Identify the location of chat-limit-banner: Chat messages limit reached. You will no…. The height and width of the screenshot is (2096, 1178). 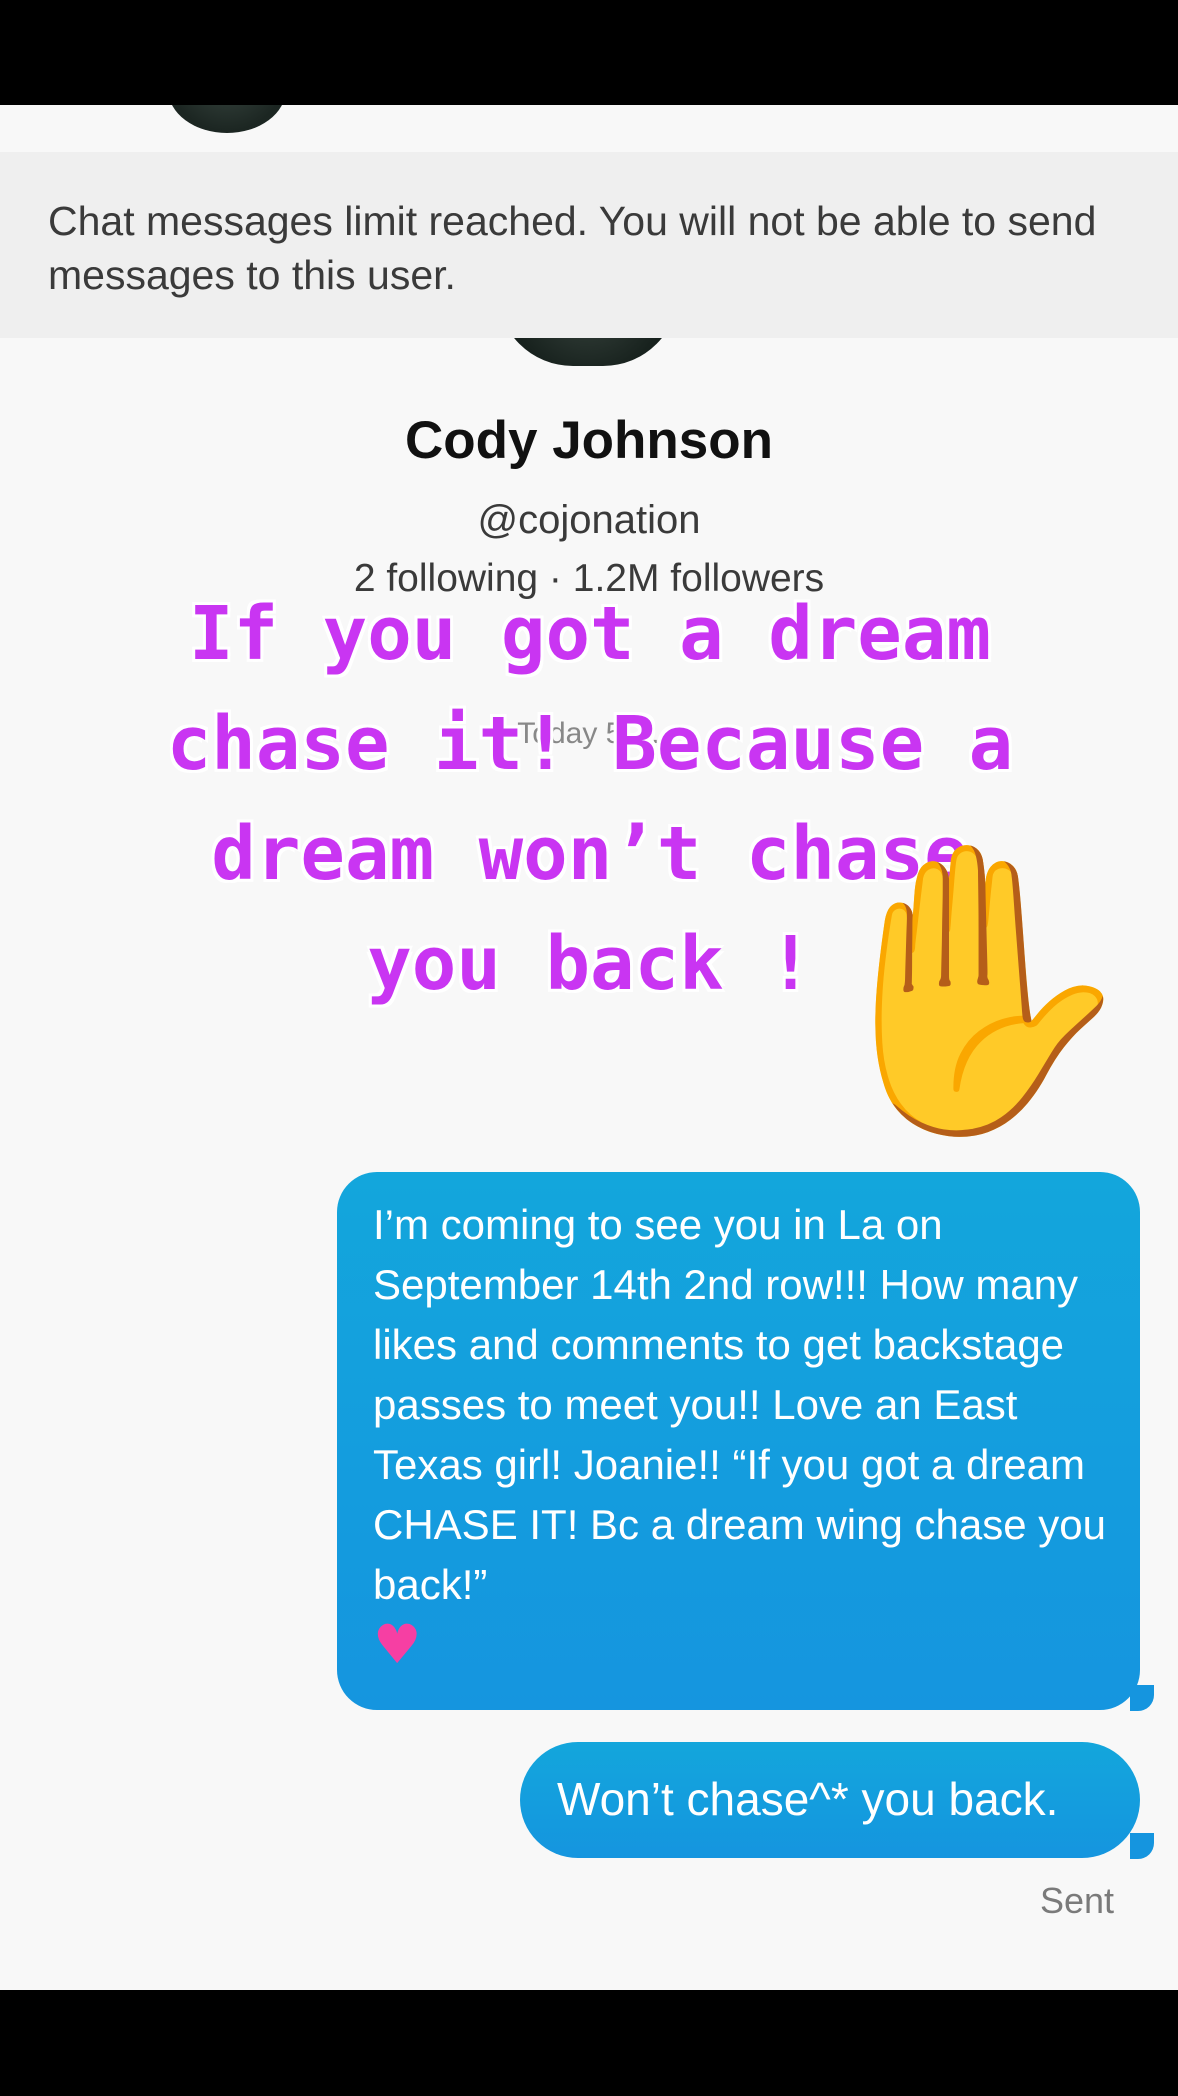
(589, 245).